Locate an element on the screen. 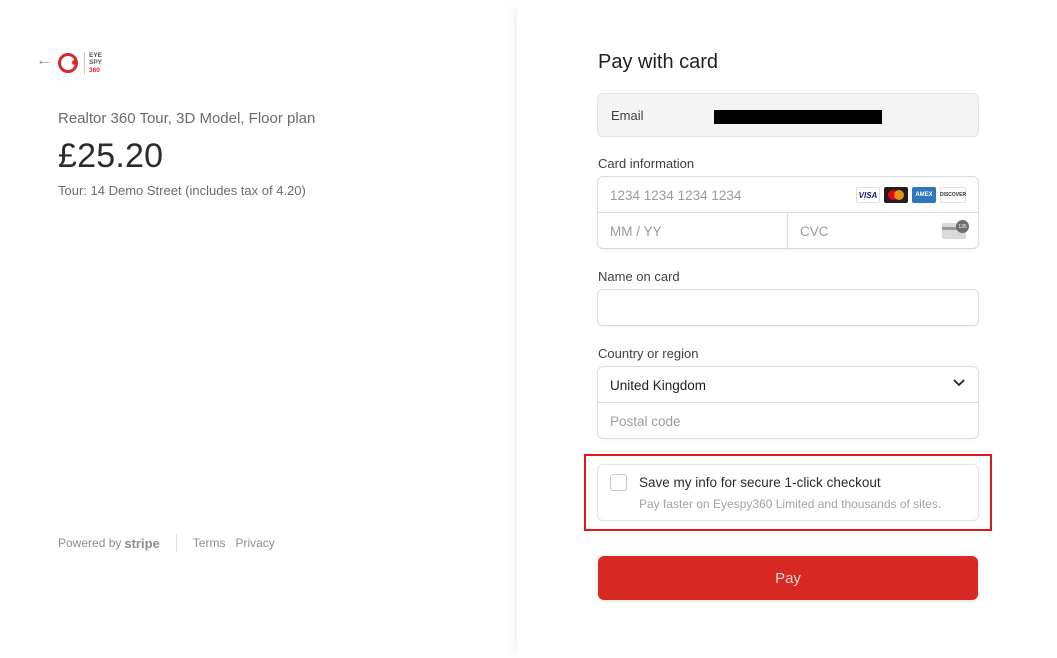 This screenshot has height=658, width=1057. arrow-left-icon: ← is located at coordinates (44, 61).